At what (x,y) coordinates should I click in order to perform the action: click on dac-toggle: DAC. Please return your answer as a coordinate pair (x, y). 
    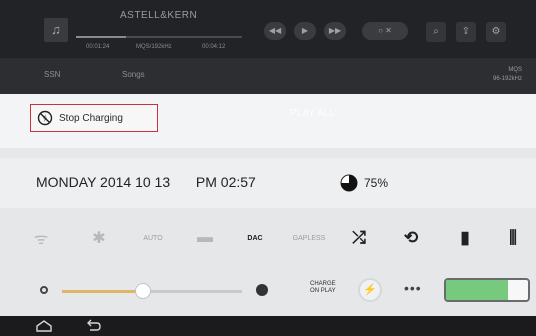
    Looking at the image, I should click on (255, 238).